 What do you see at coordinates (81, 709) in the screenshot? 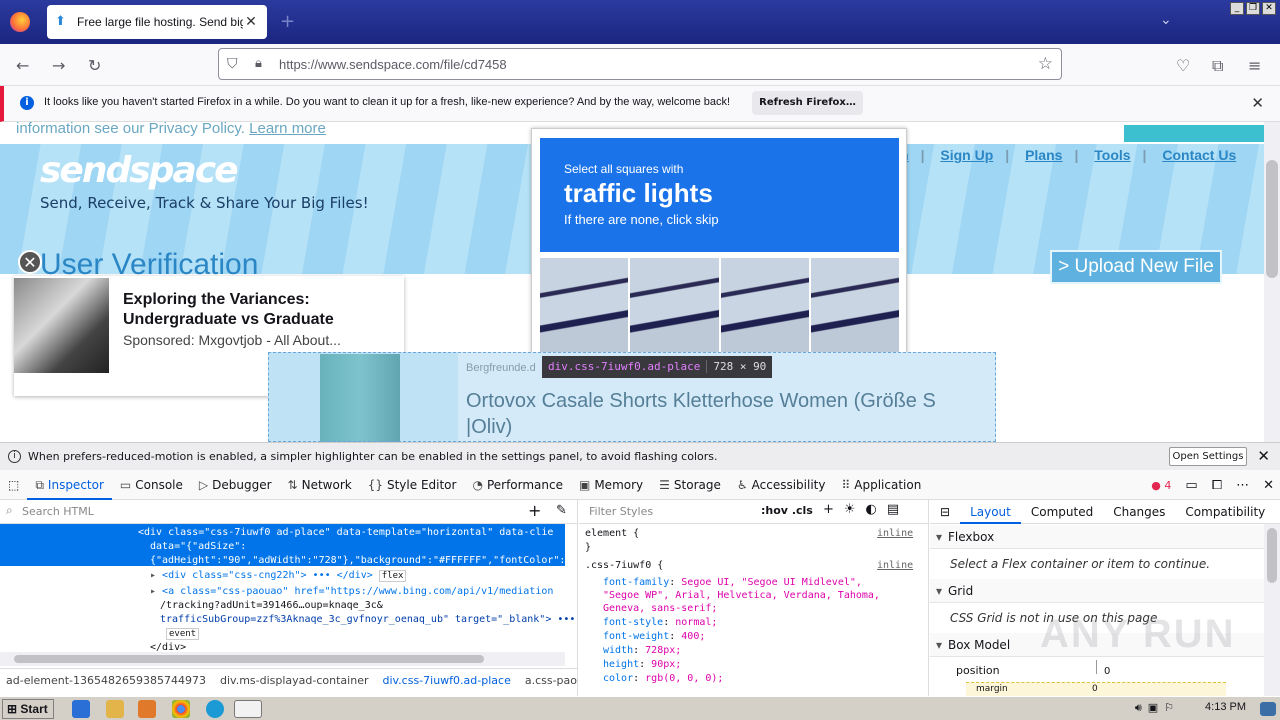
I see `ie-icon` at bounding box center [81, 709].